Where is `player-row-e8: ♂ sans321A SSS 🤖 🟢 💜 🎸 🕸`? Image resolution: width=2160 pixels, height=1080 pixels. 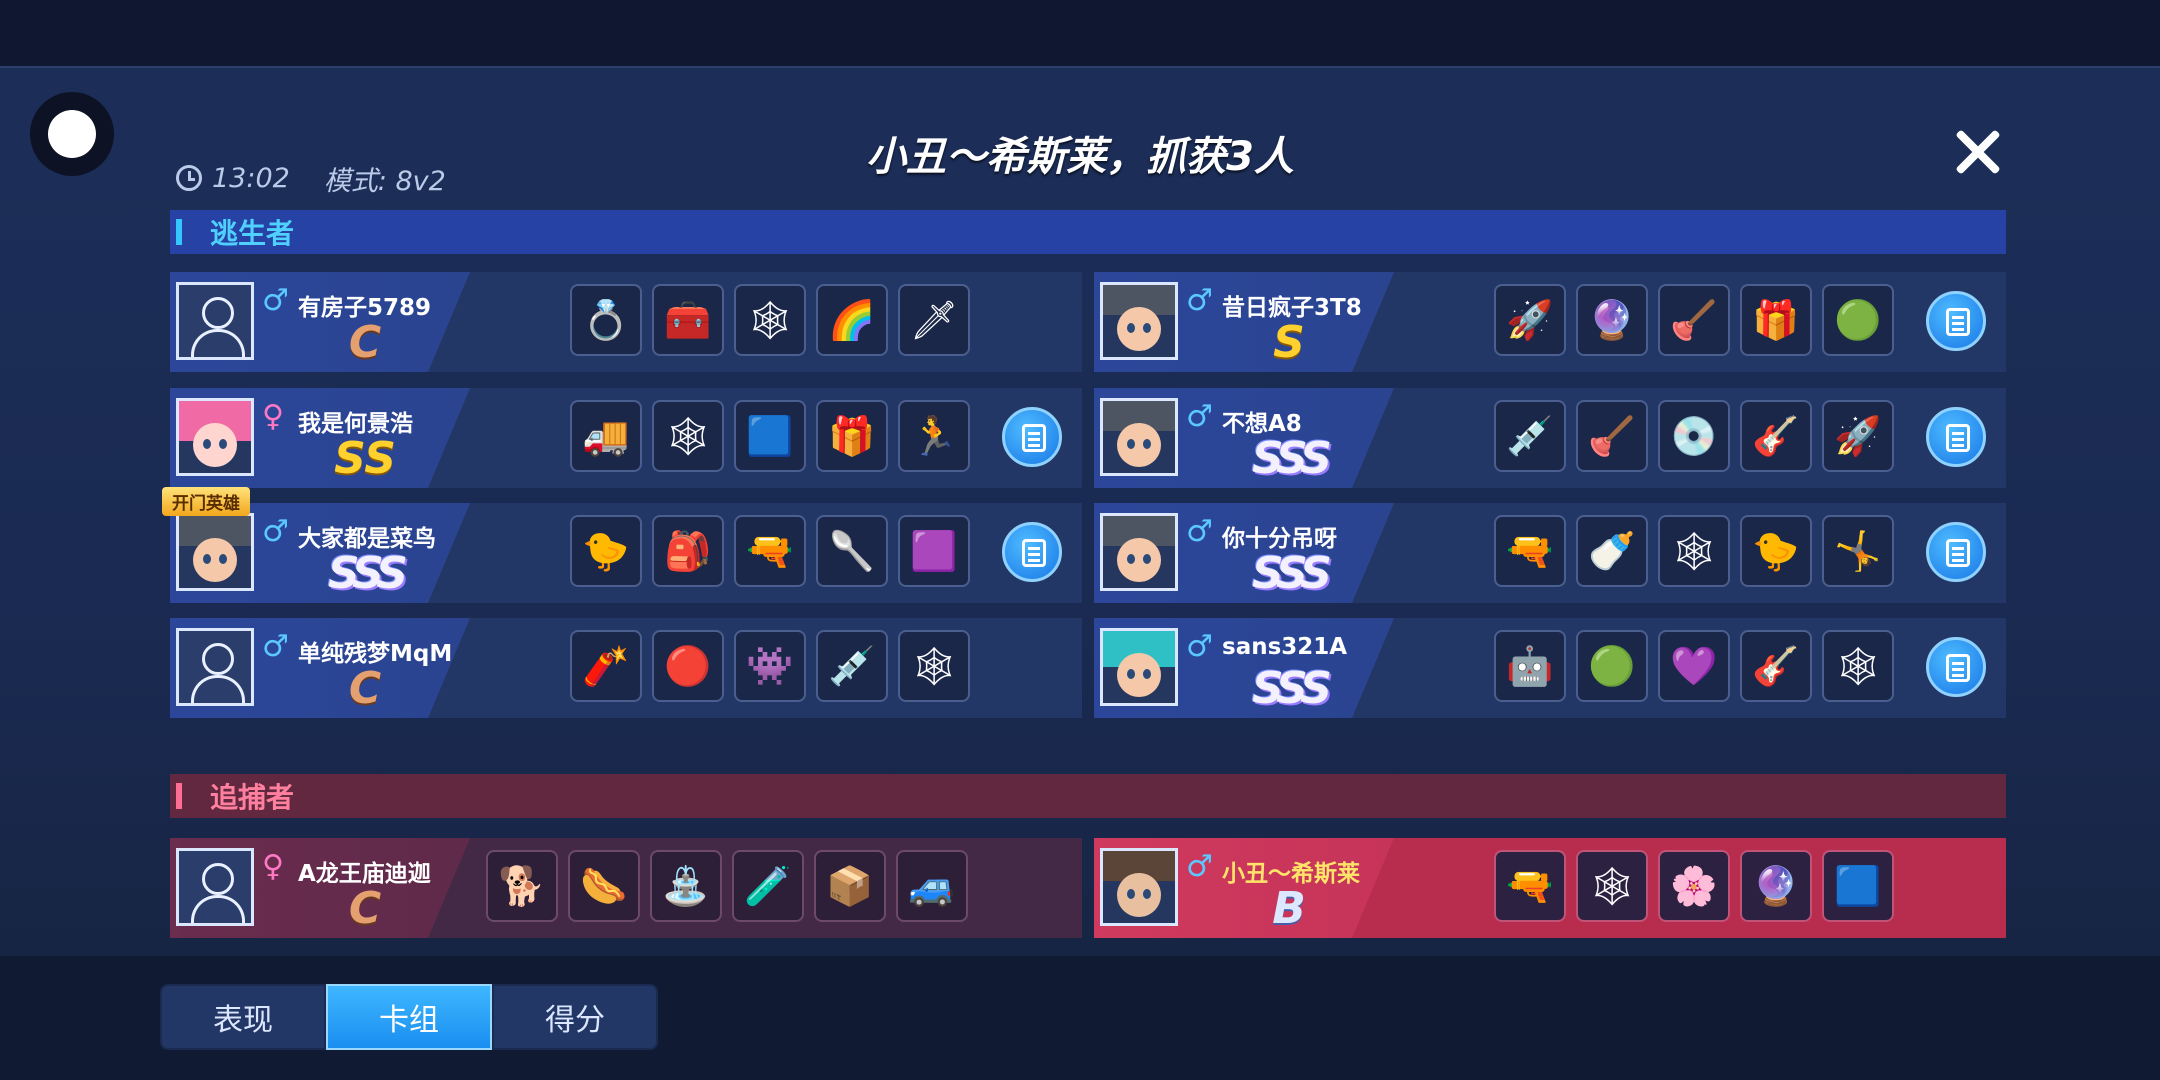 player-row-e8: ♂ sans321A SSS 🤖 🟢 💜 🎸 🕸 is located at coordinates (1550, 668).